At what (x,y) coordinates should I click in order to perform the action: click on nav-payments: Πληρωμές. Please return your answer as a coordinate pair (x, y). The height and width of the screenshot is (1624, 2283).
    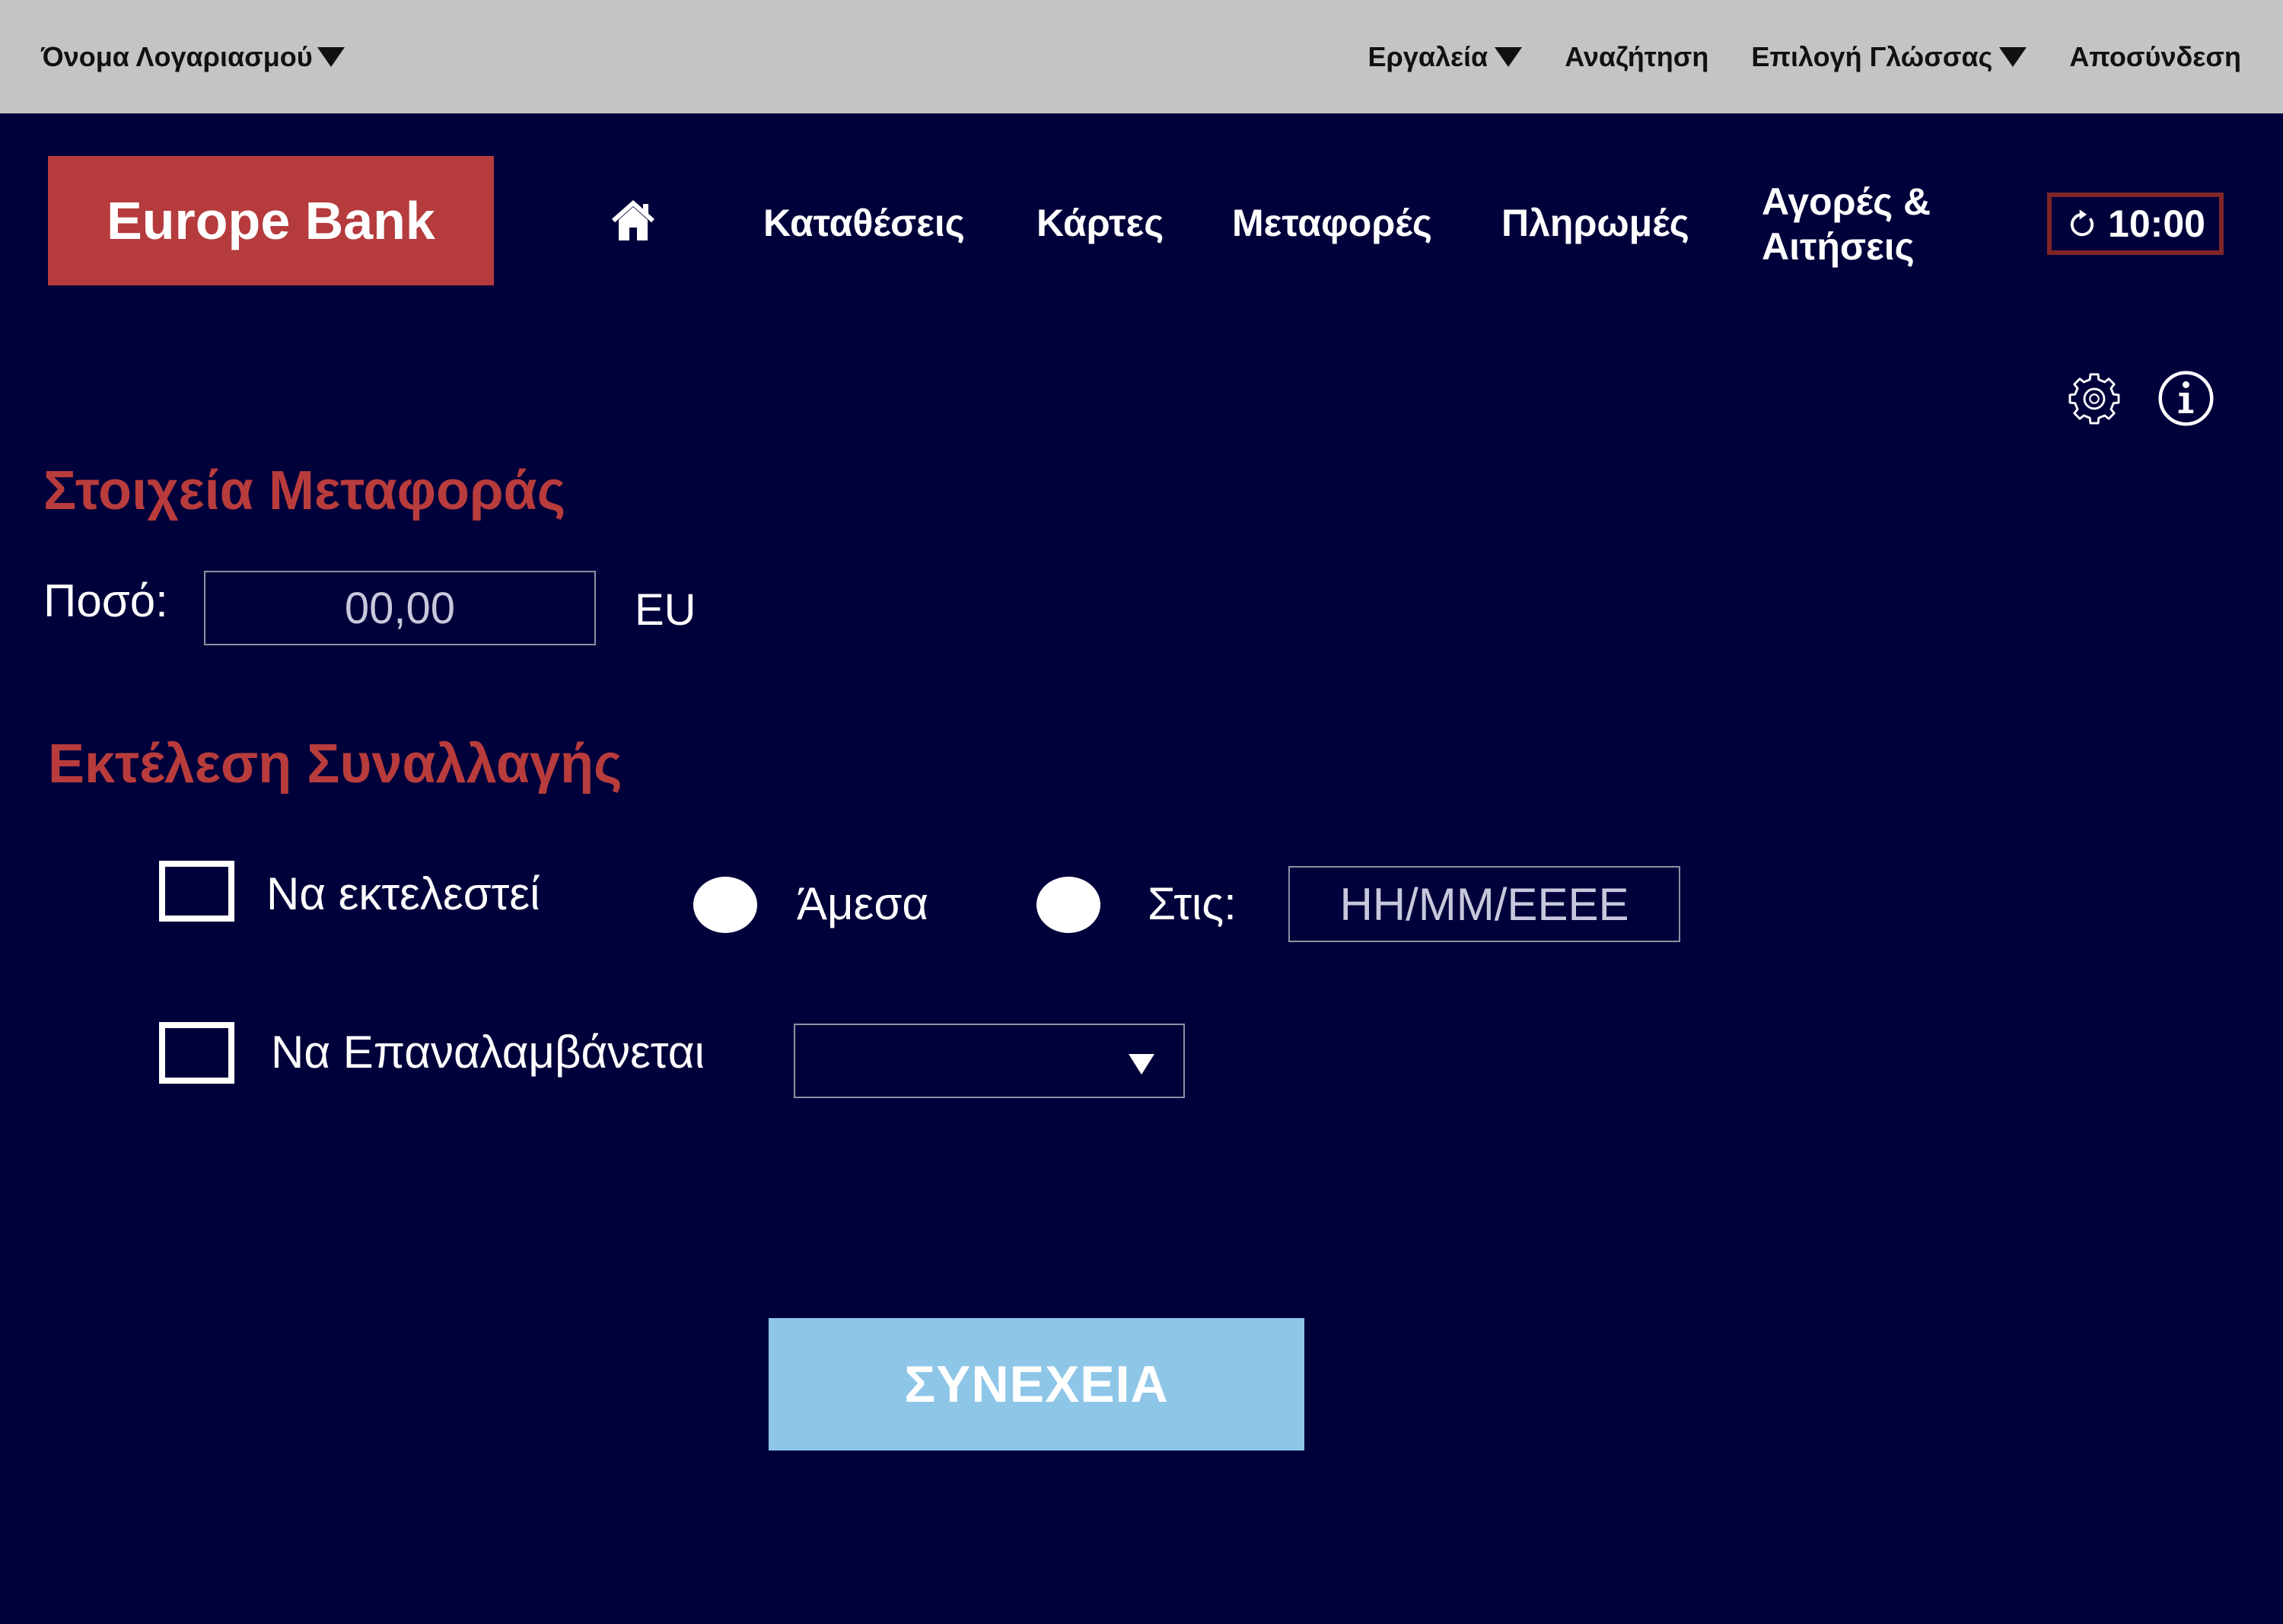
    Looking at the image, I should click on (1595, 223).